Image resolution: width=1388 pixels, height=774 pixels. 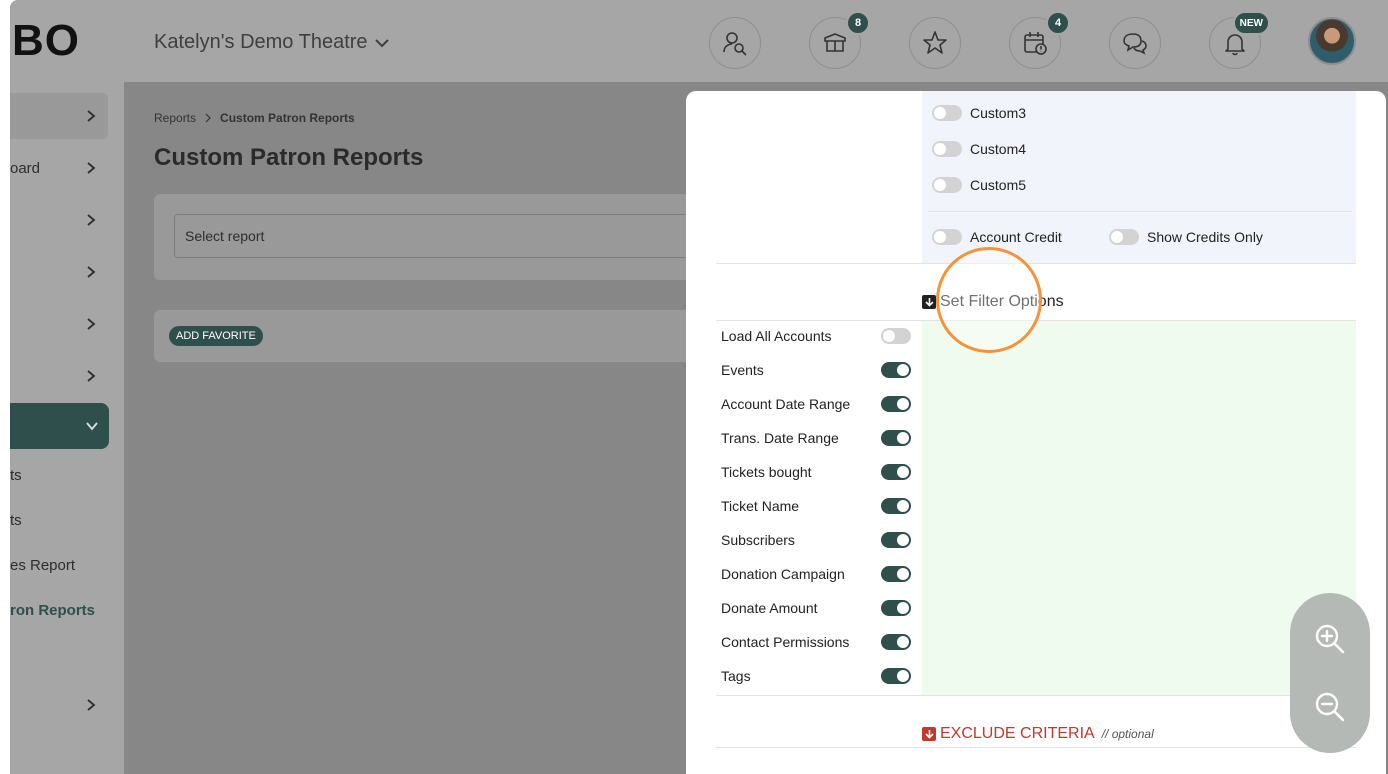 I want to click on zoom-out-icon, so click(x=1330, y=707).